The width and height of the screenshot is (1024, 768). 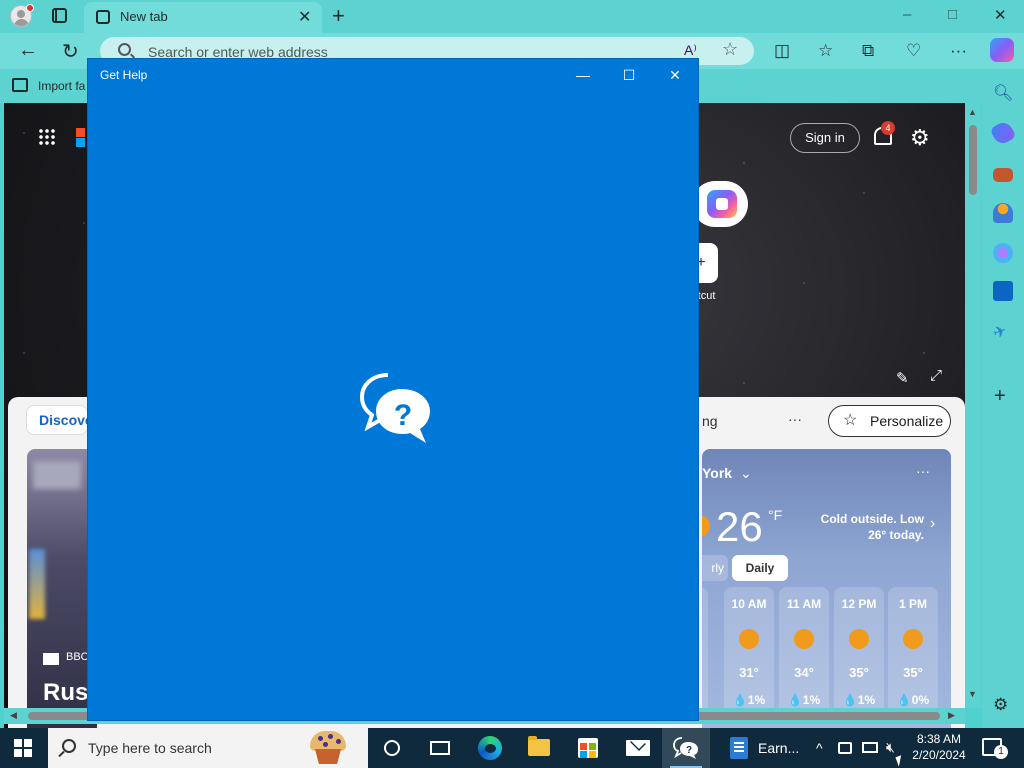 I want to click on scroll-right-arrow-icon: ▶, so click(x=951, y=715).